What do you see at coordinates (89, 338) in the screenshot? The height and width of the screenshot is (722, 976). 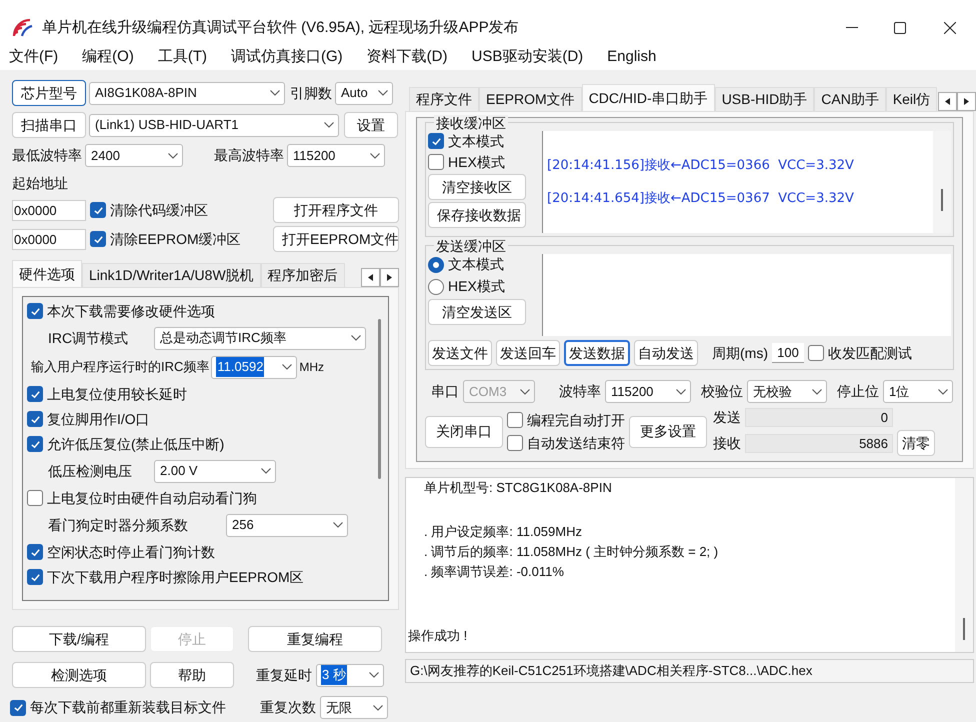 I see `option-label: IRC调节模式` at bounding box center [89, 338].